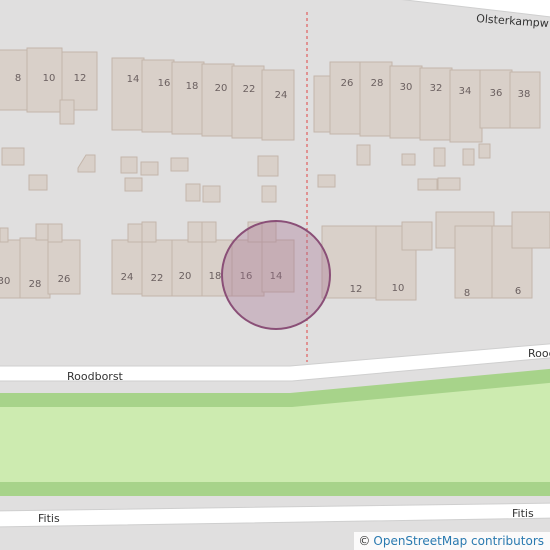 The image size is (550, 550). What do you see at coordinates (465, 91) in the screenshot?
I see `house-number: 34` at bounding box center [465, 91].